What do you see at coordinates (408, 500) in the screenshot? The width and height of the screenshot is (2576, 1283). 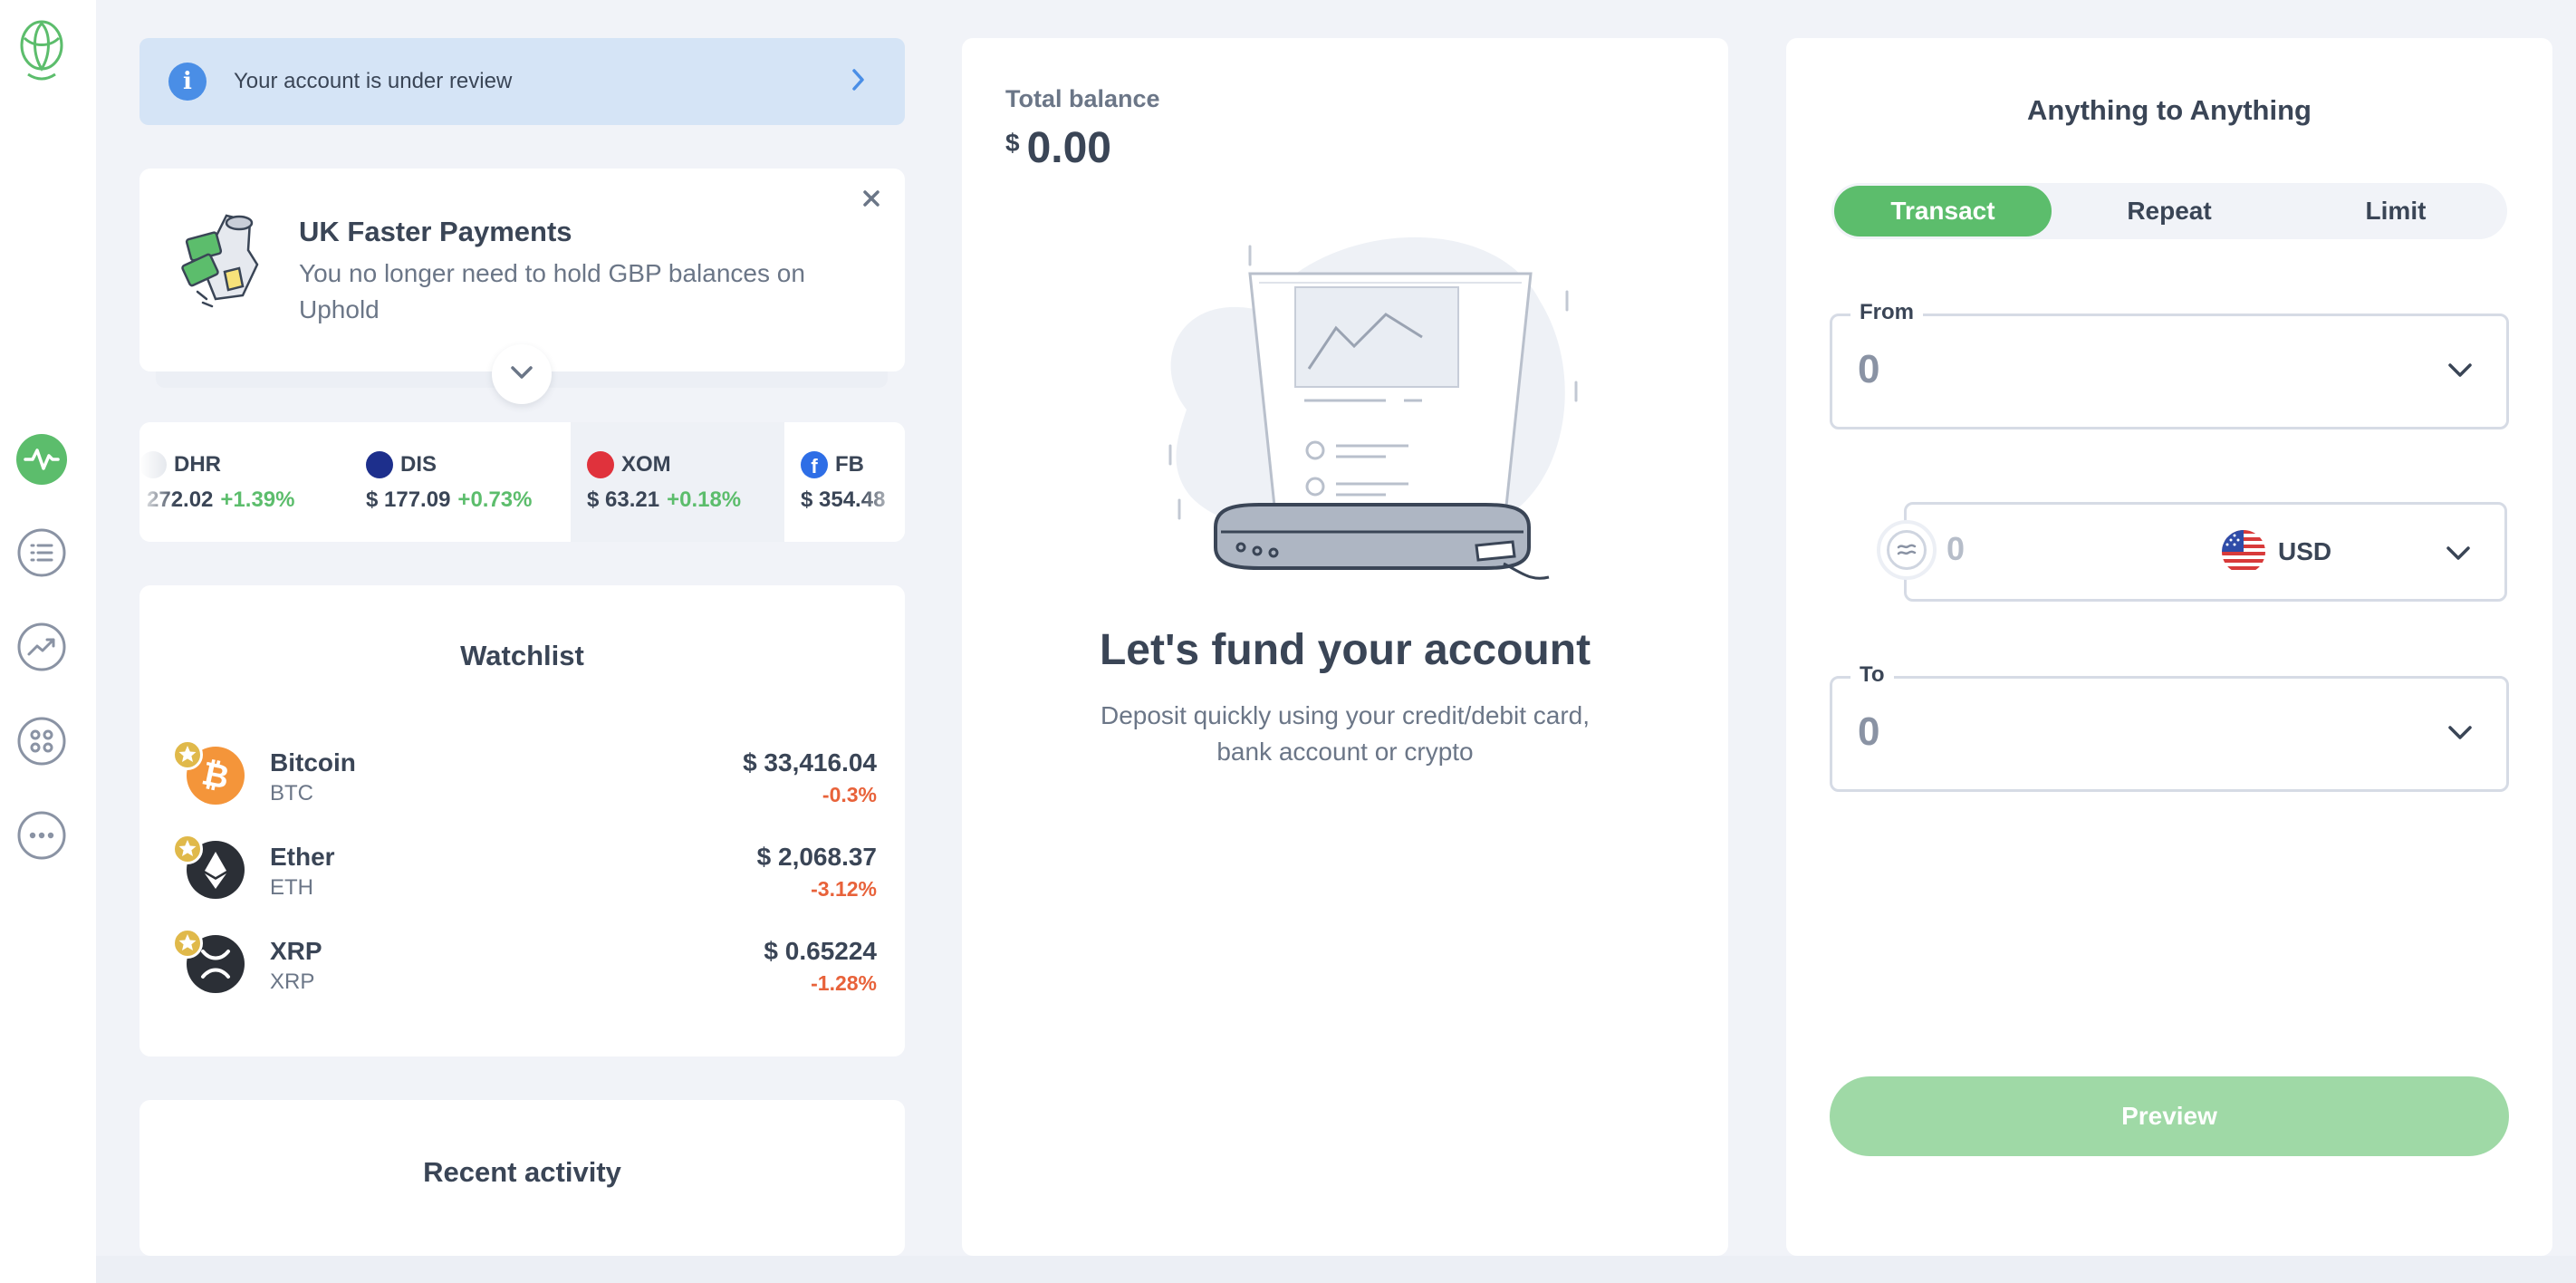 I see `ticker-price: $ 177.09` at bounding box center [408, 500].